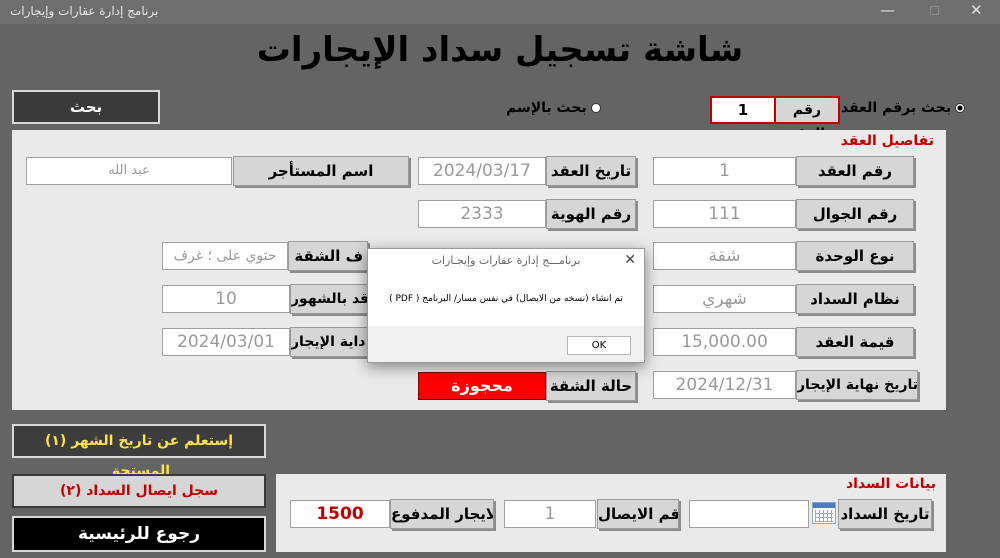 The width and height of the screenshot is (1000, 558). What do you see at coordinates (482, 214) in the screenshot?
I see `id-no-value: 2333` at bounding box center [482, 214].